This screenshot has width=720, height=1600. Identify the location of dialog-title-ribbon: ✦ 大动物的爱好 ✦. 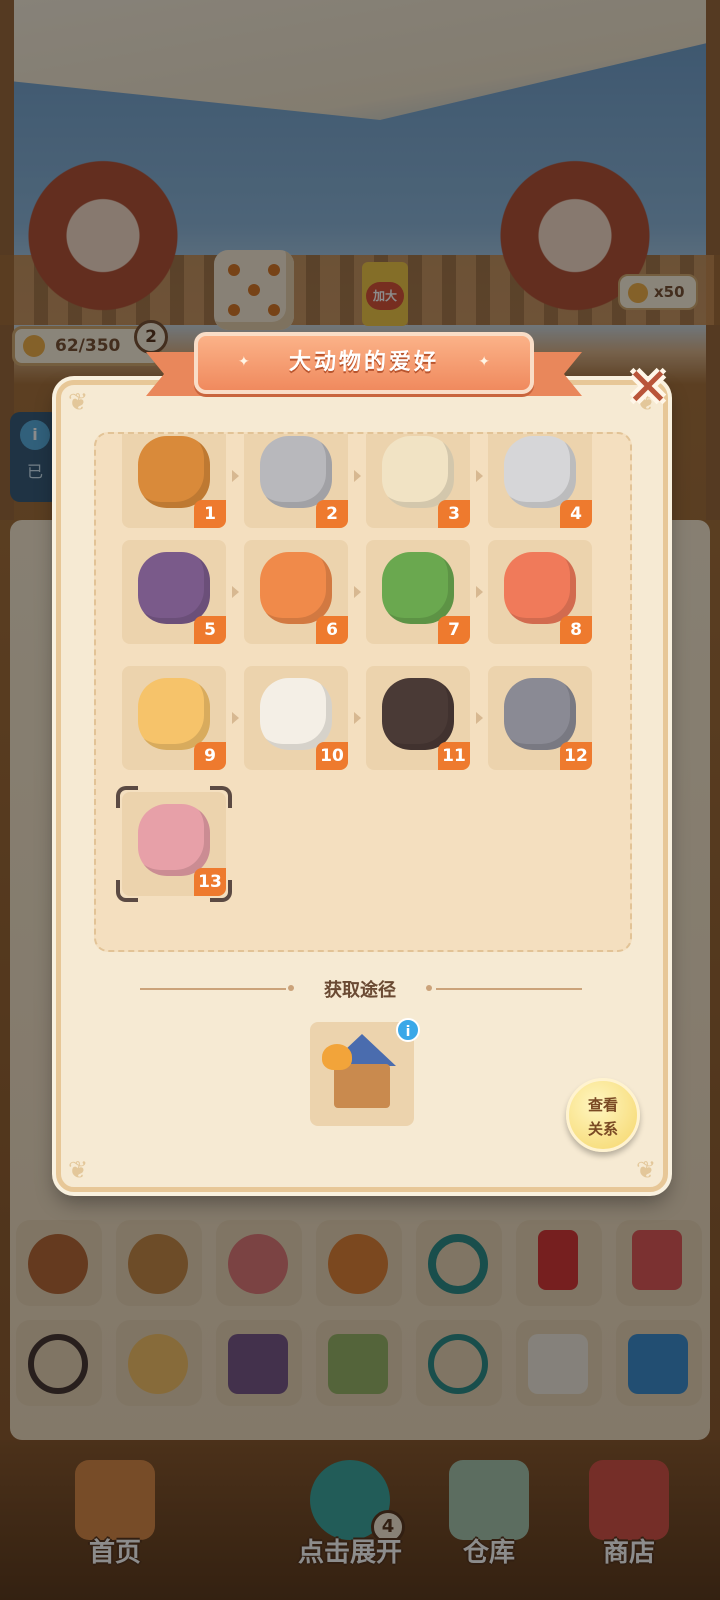
(364, 367).